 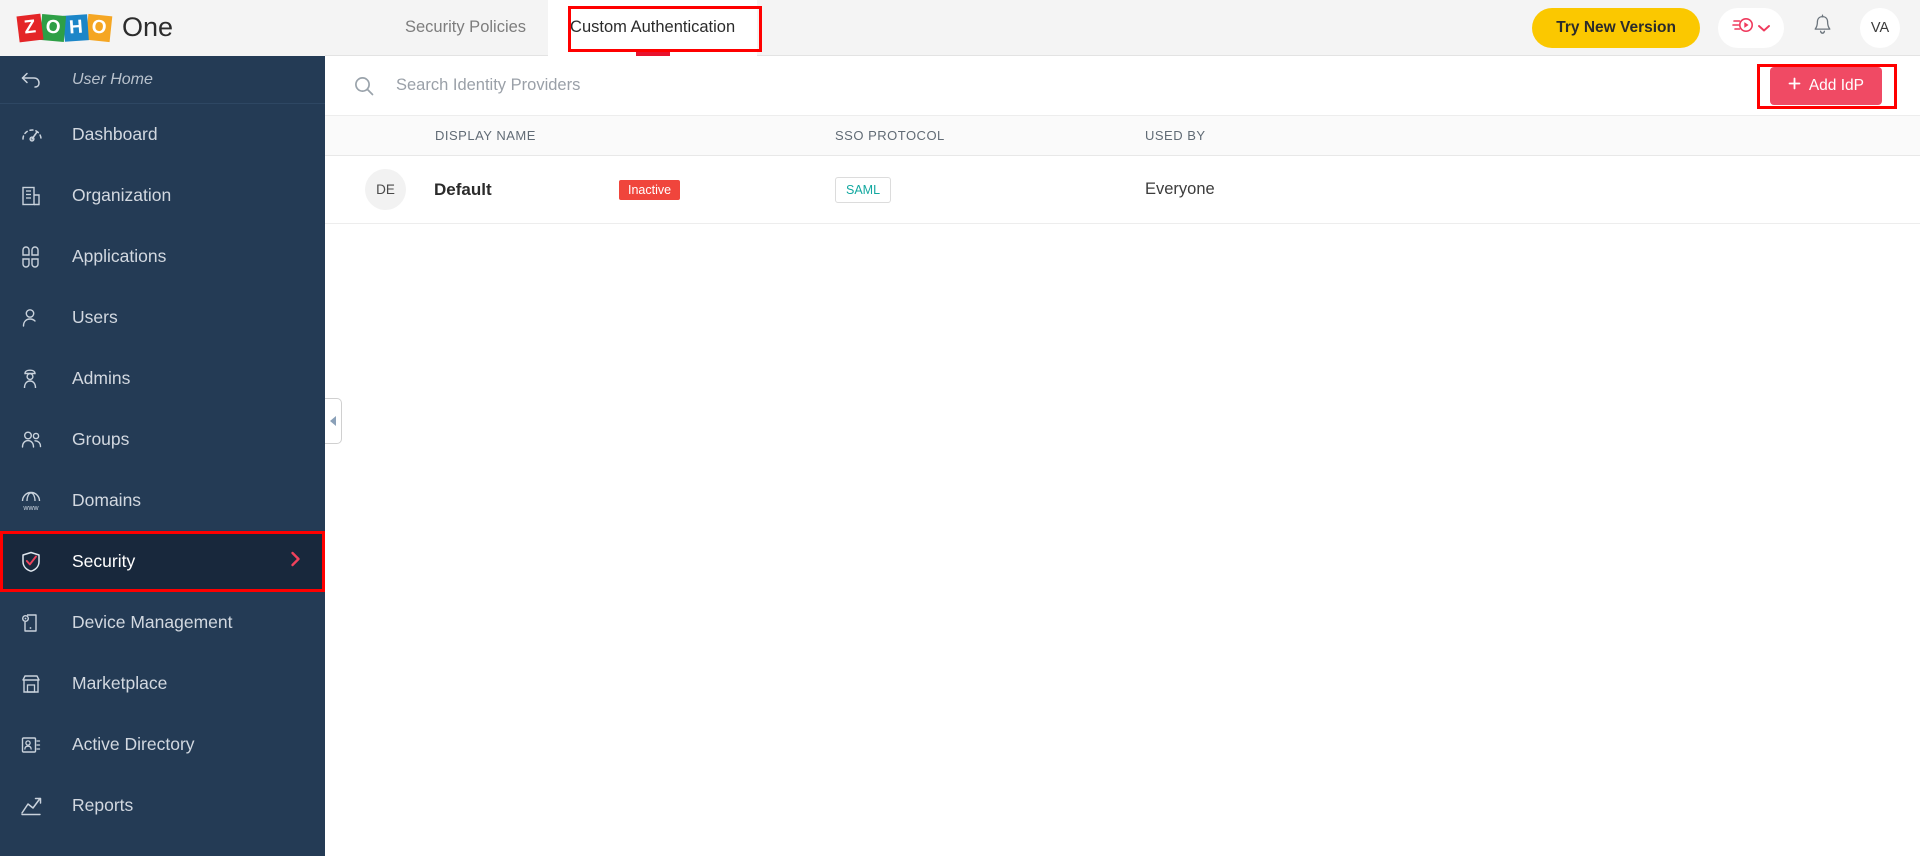 I want to click on search-input, so click(x=1083, y=85).